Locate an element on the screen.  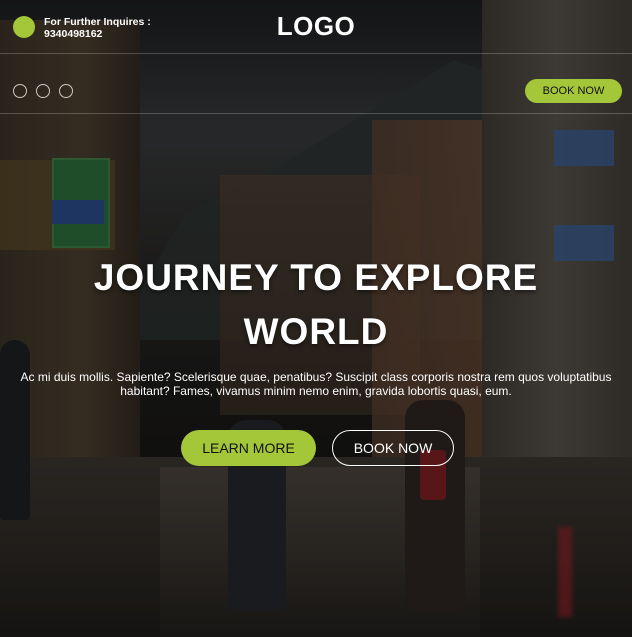
book-now-button: BOOK NOW is located at coordinates (393, 448).